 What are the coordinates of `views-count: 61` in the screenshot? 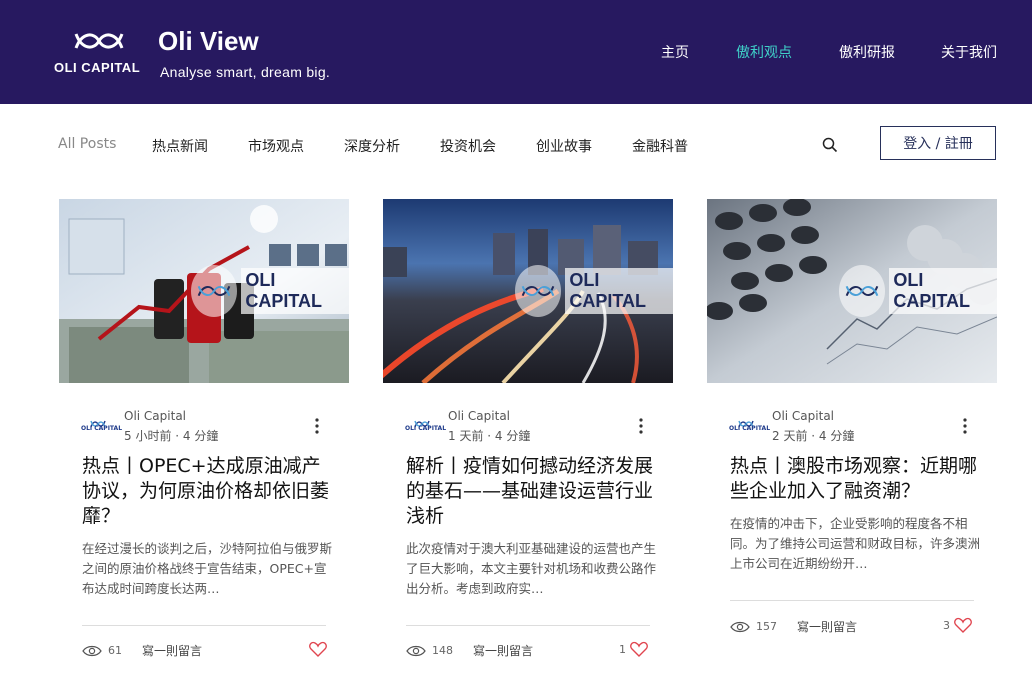 It's located at (115, 650).